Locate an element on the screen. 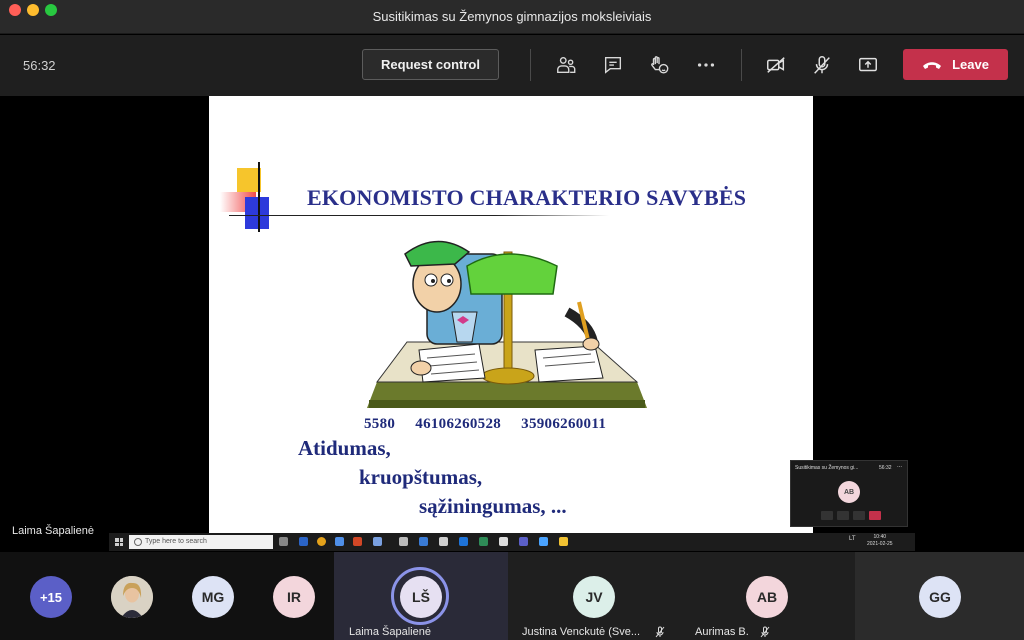 Image resolution: width=1024 pixels, height=640 pixels. slide-numbers: 5580 46106260528 35906260011 is located at coordinates (493, 424).